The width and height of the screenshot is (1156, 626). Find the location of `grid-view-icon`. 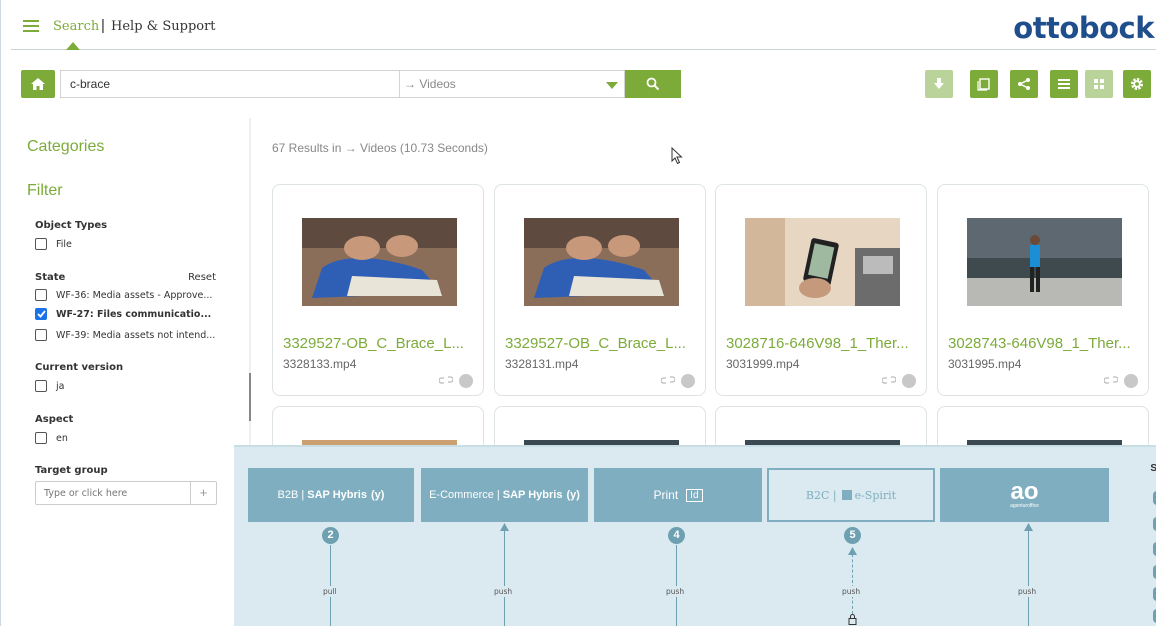

grid-view-icon is located at coordinates (1099, 84).